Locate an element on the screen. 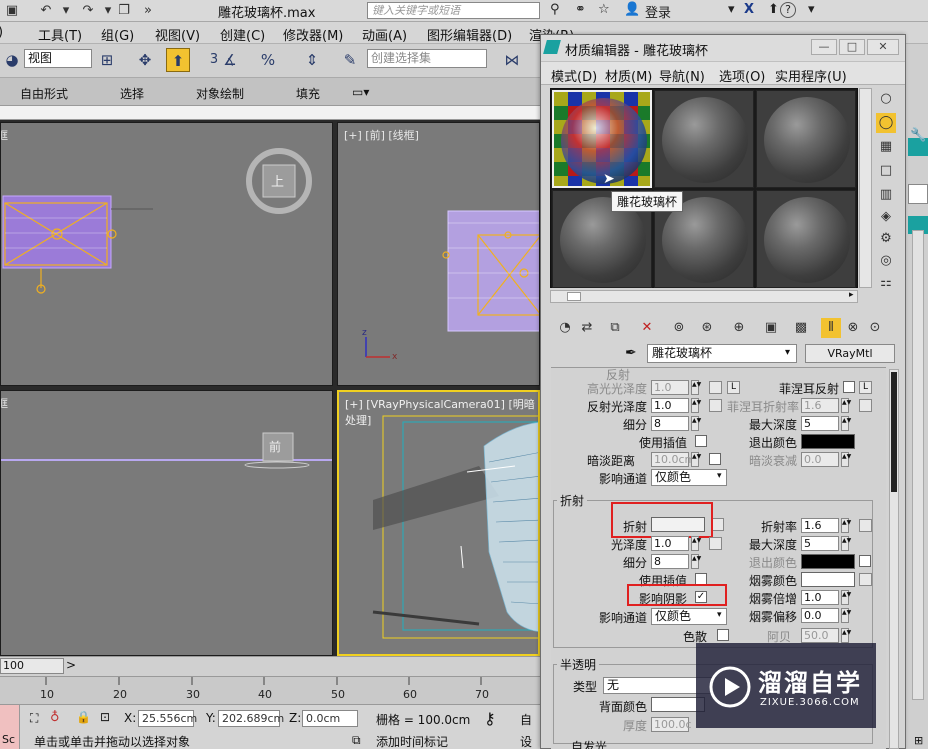  search-input: 键入关键字或短语 is located at coordinates (453, 10).